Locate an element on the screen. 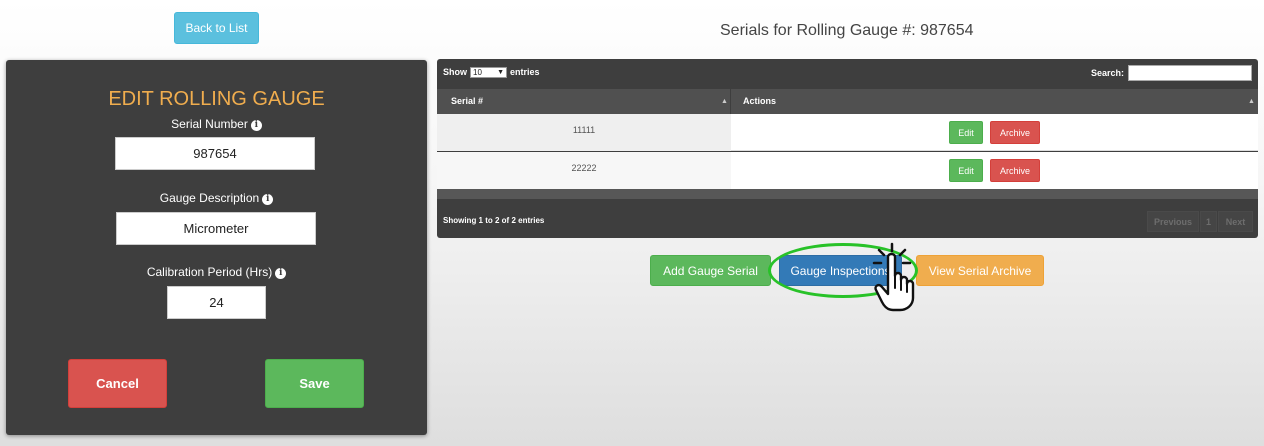  pagination-next: Next is located at coordinates (1235, 221).